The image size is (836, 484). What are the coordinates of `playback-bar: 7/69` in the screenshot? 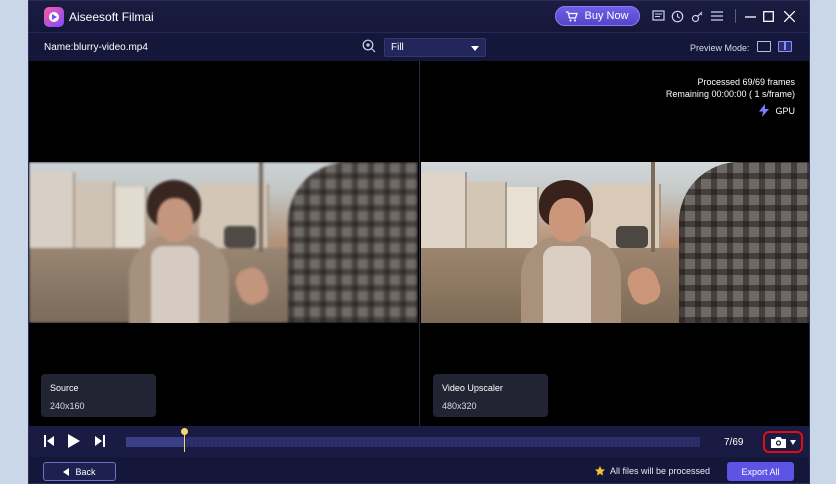 It's located at (419, 441).